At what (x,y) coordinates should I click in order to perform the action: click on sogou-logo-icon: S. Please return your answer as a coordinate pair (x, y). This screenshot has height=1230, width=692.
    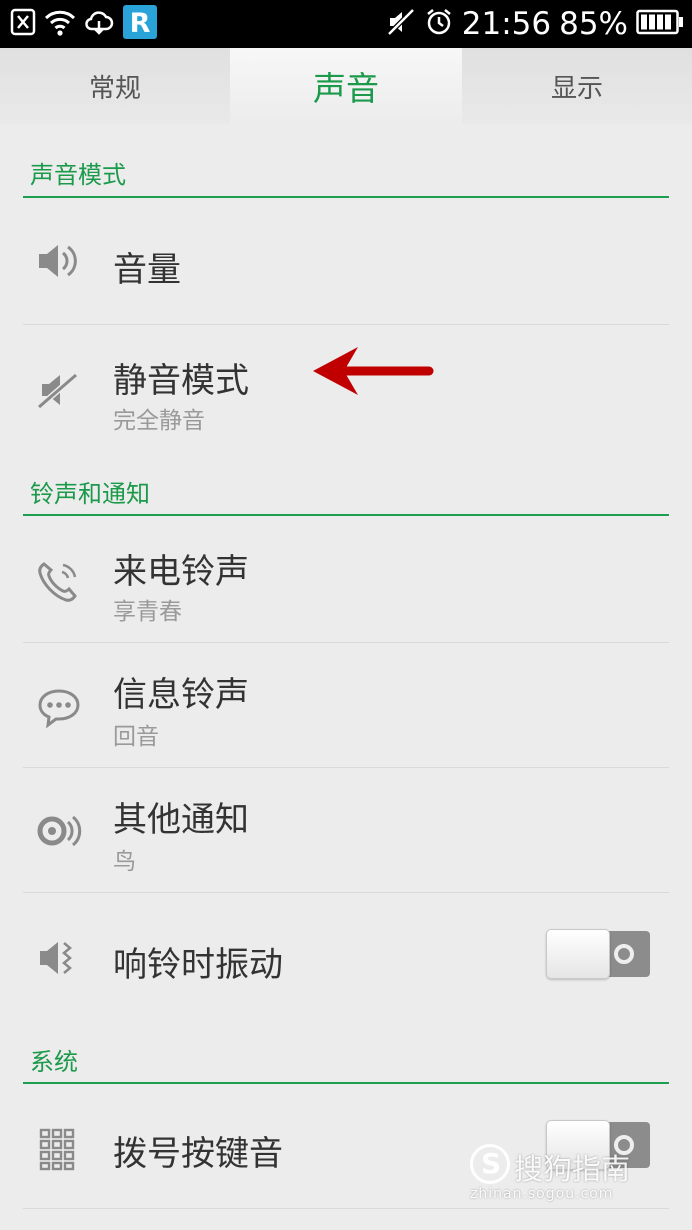
    Looking at the image, I should click on (490, 1164).